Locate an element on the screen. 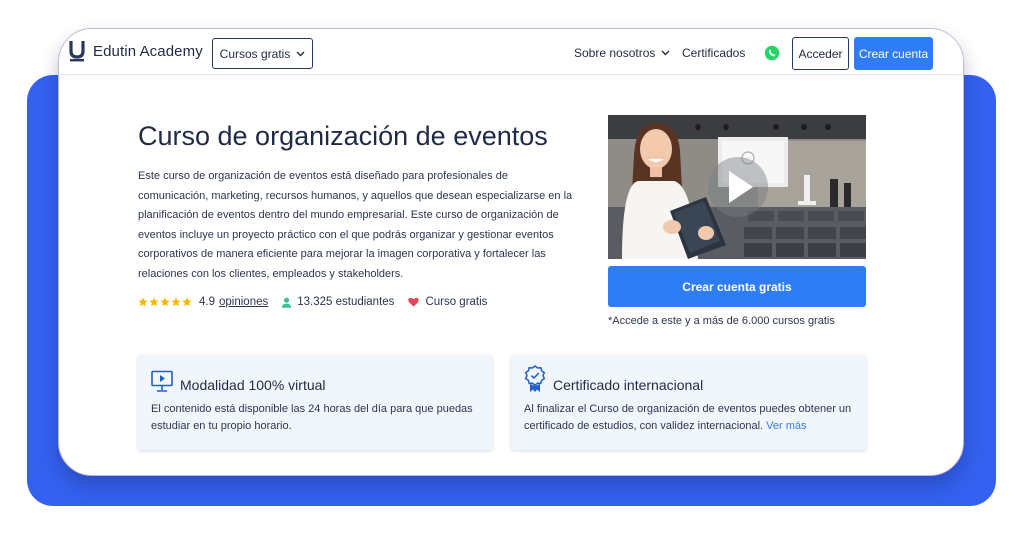 This screenshot has width=1024, height=536. course-title: Curso de organización de eventos is located at coordinates (343, 136).